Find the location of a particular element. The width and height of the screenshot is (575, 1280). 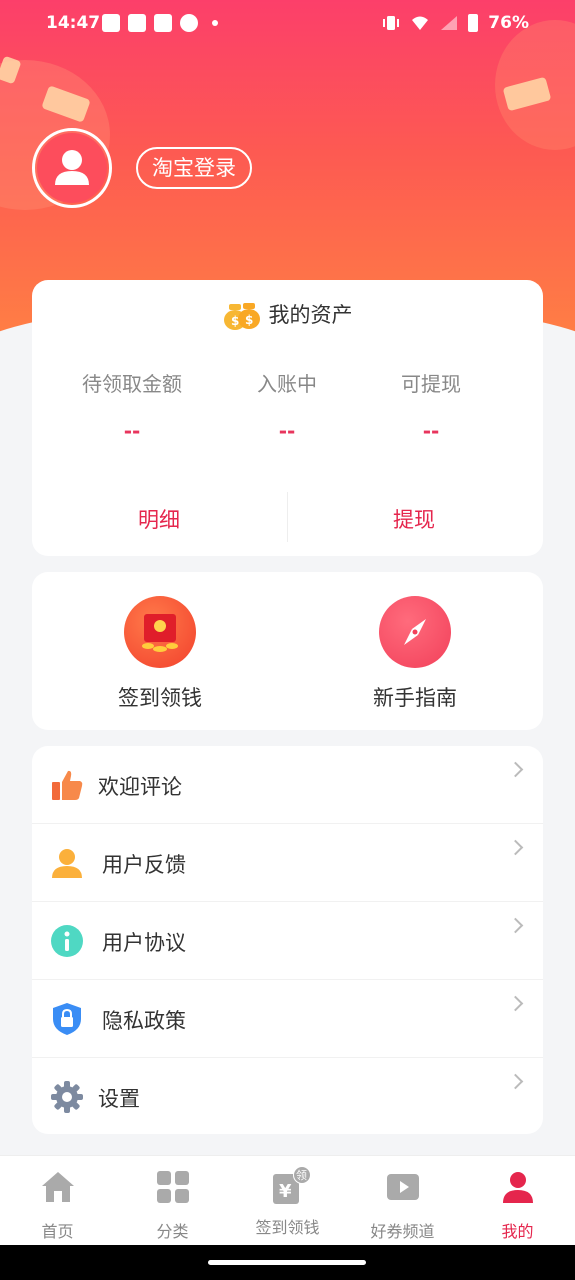

tab-category: 分类 is located at coordinates (172, 1206).